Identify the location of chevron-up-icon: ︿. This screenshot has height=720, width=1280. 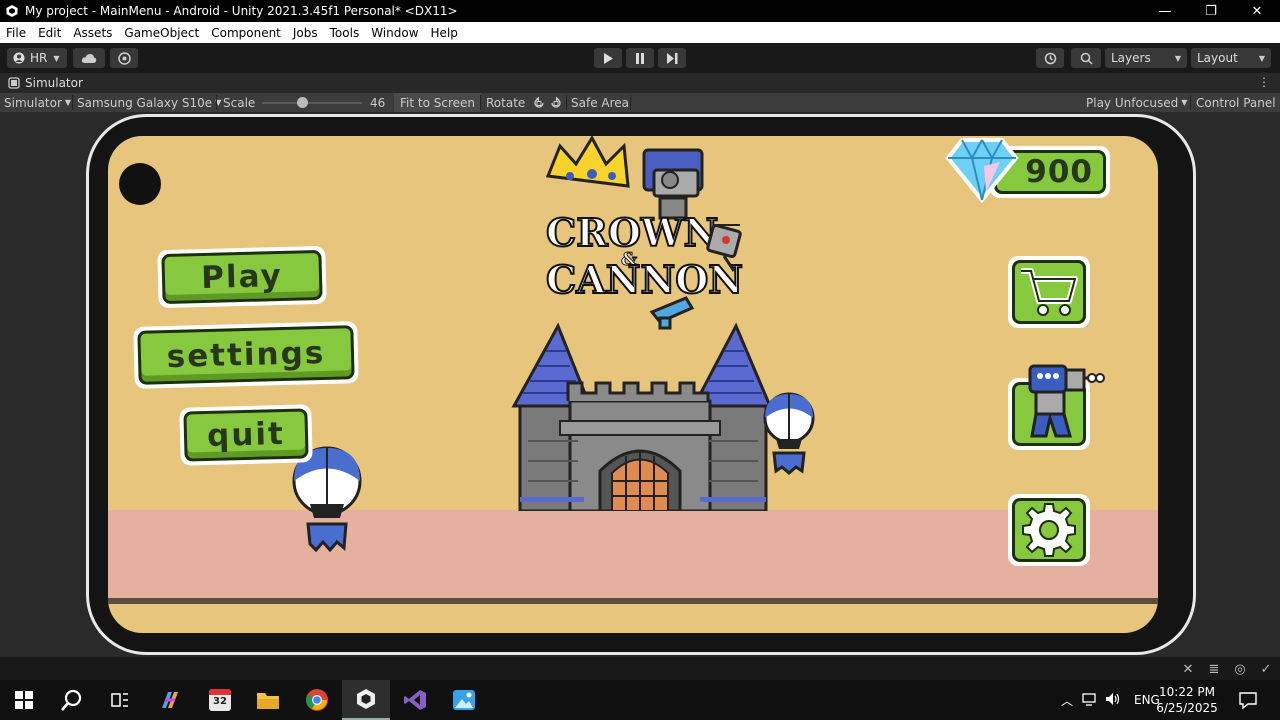
(1067, 700).